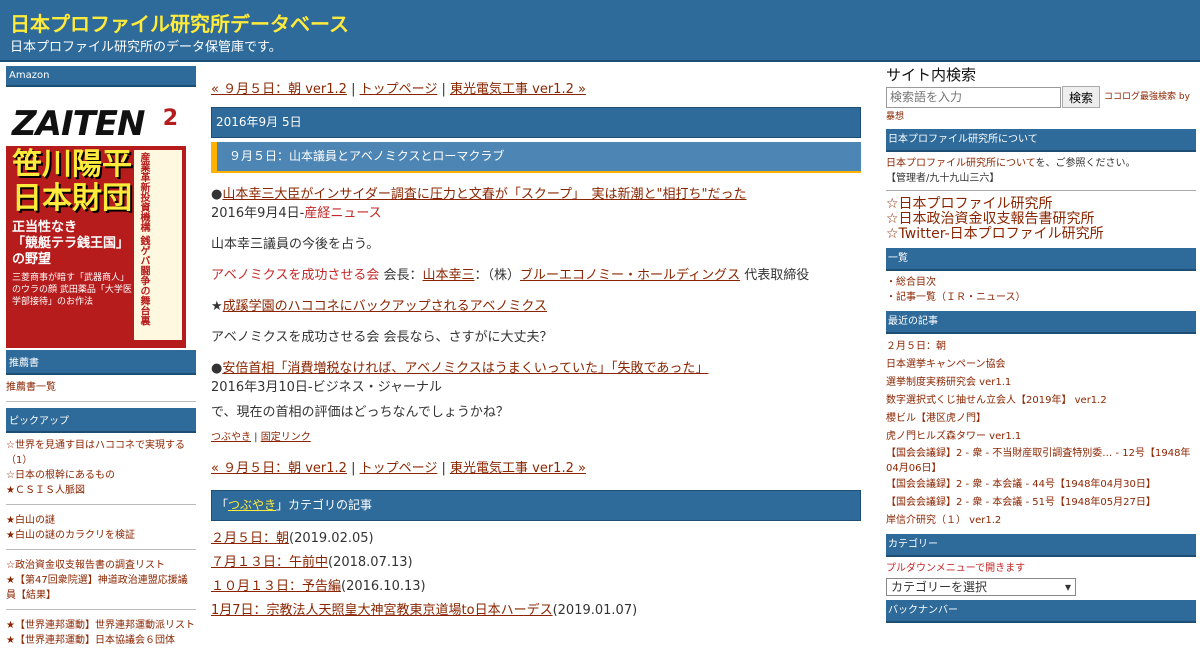 Image resolution: width=1200 pixels, height=660 pixels. Describe the element at coordinates (1041, 181) in the screenshot. I see `admin-label: 【管理者/九十九山三六】` at that location.